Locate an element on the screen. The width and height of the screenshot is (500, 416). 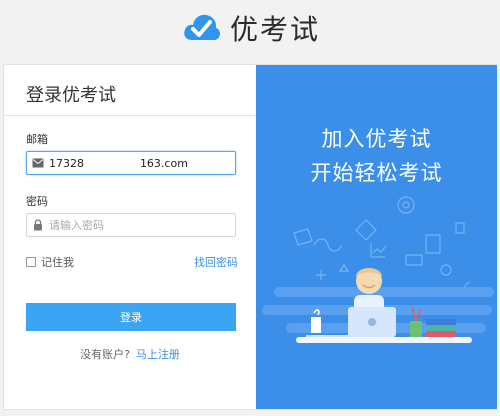
login-title: 登录优考试 is located at coordinates (71, 95).